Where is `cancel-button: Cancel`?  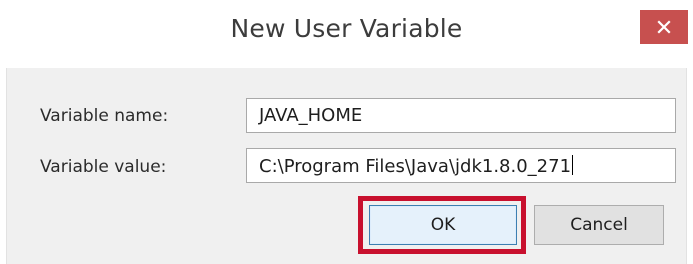 cancel-button: Cancel is located at coordinates (599, 225).